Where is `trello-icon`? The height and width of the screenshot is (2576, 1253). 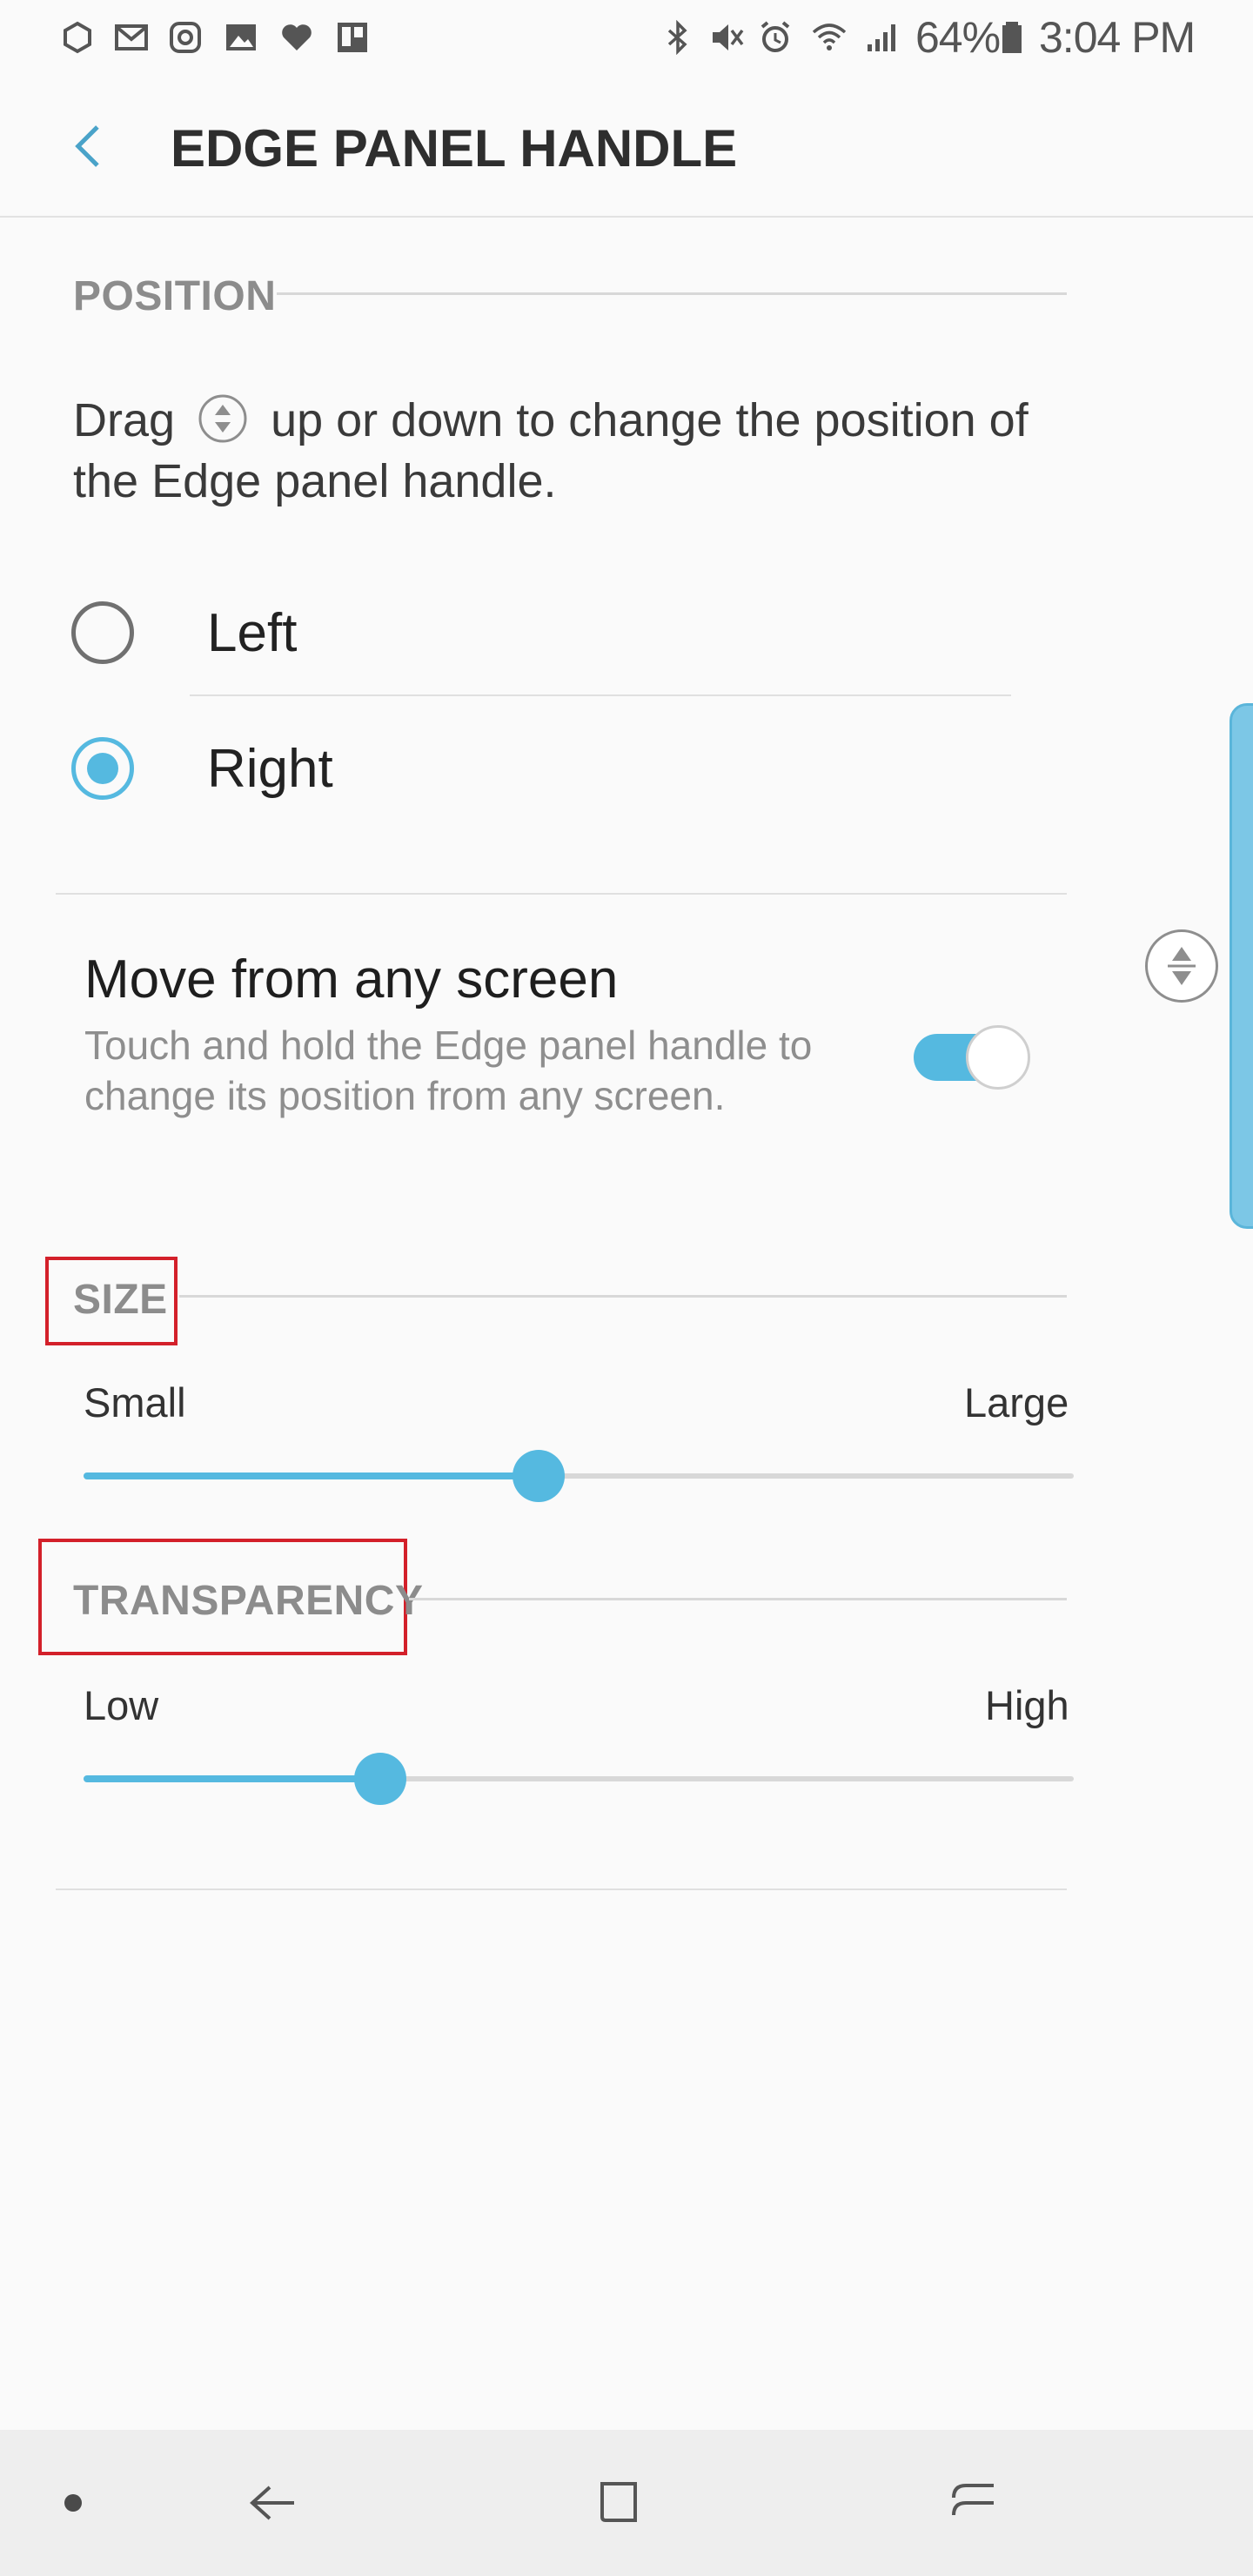 trello-icon is located at coordinates (352, 37).